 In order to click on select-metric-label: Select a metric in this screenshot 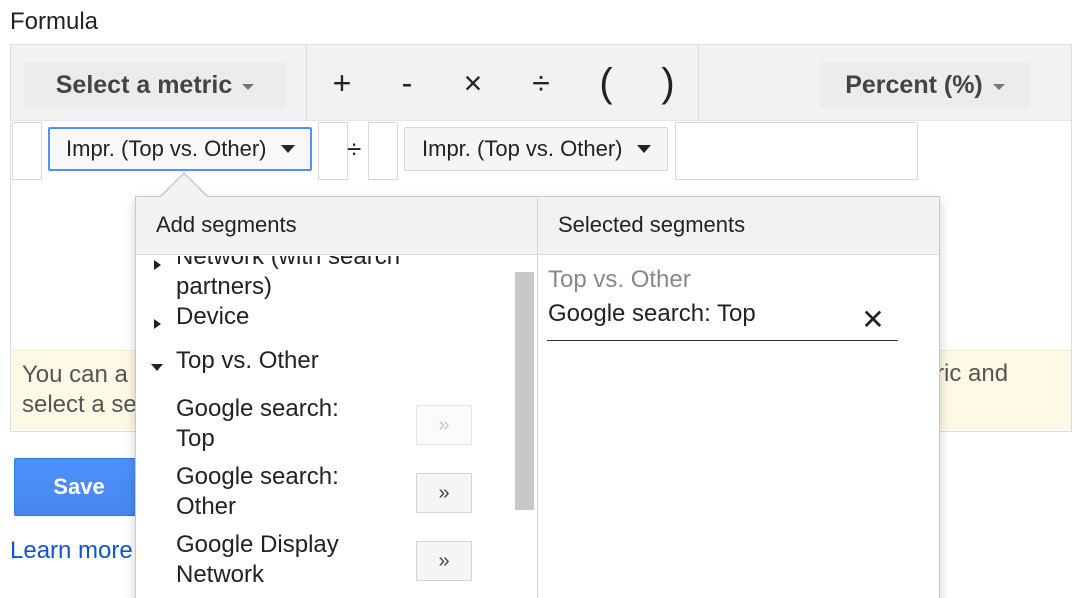, I will do `click(144, 84)`.